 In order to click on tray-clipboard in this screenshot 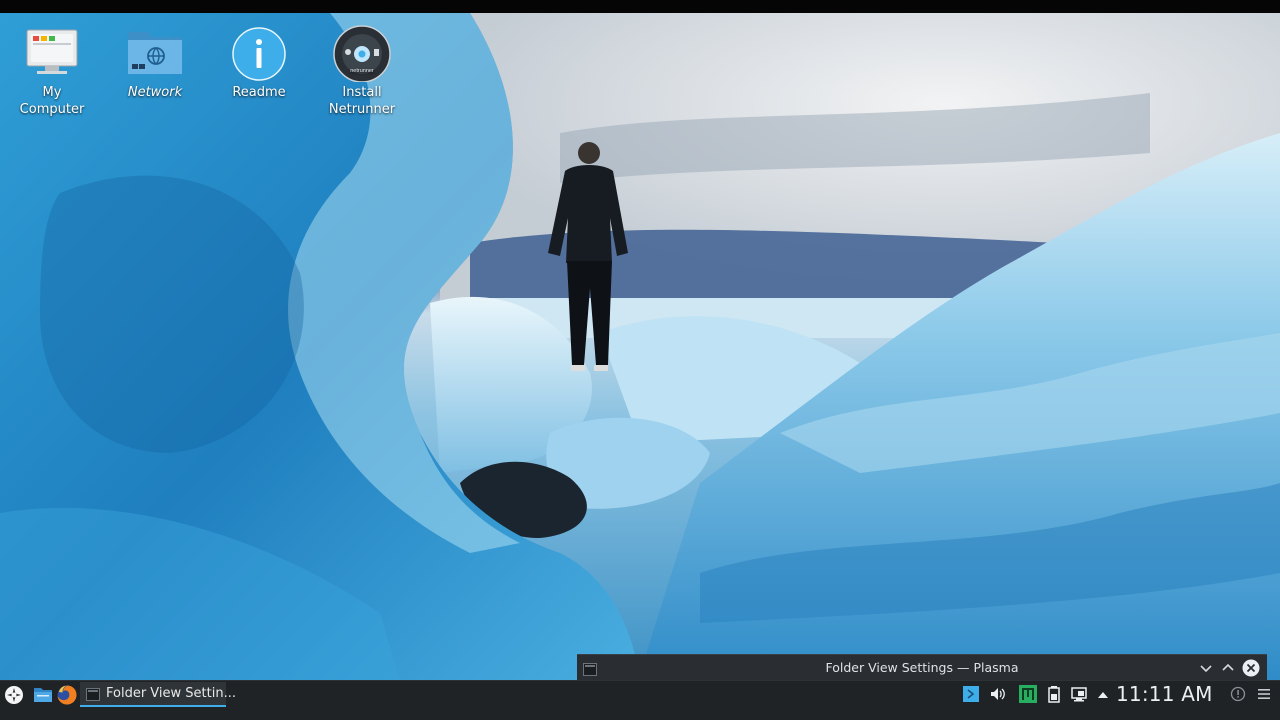, I will do `click(1079, 694)`.